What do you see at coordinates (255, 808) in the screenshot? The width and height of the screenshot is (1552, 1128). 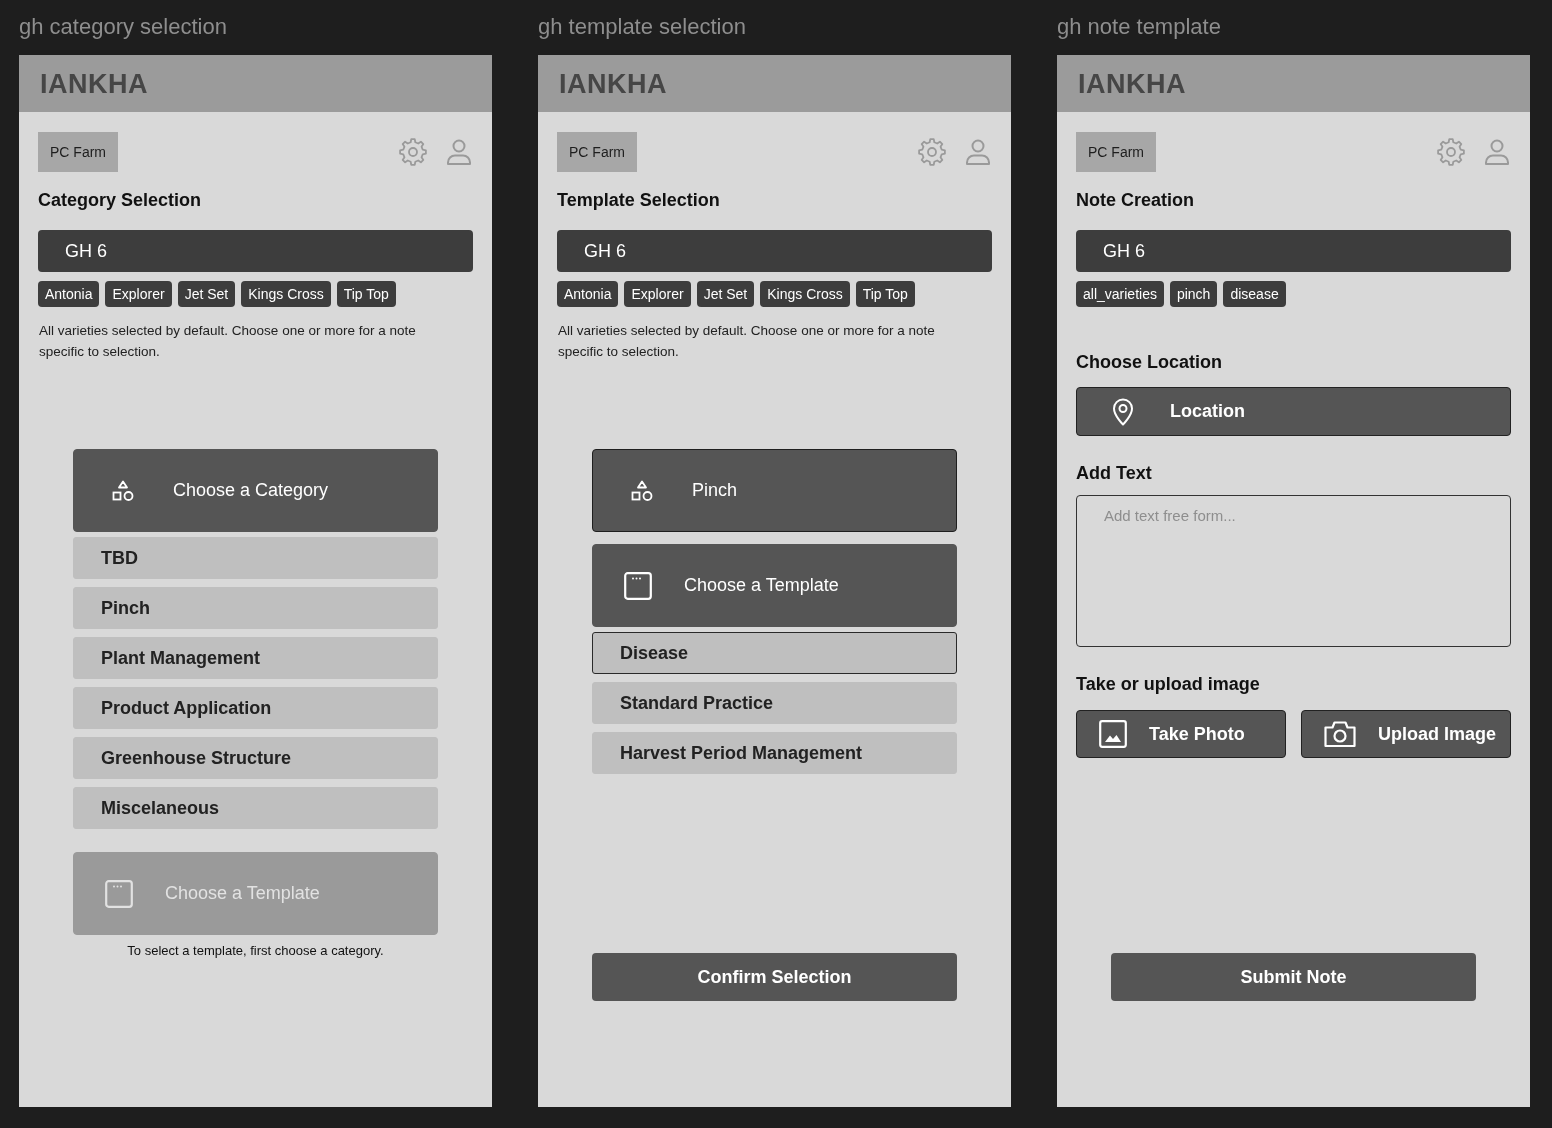 I see `dropdown-option: Miscelaneous` at bounding box center [255, 808].